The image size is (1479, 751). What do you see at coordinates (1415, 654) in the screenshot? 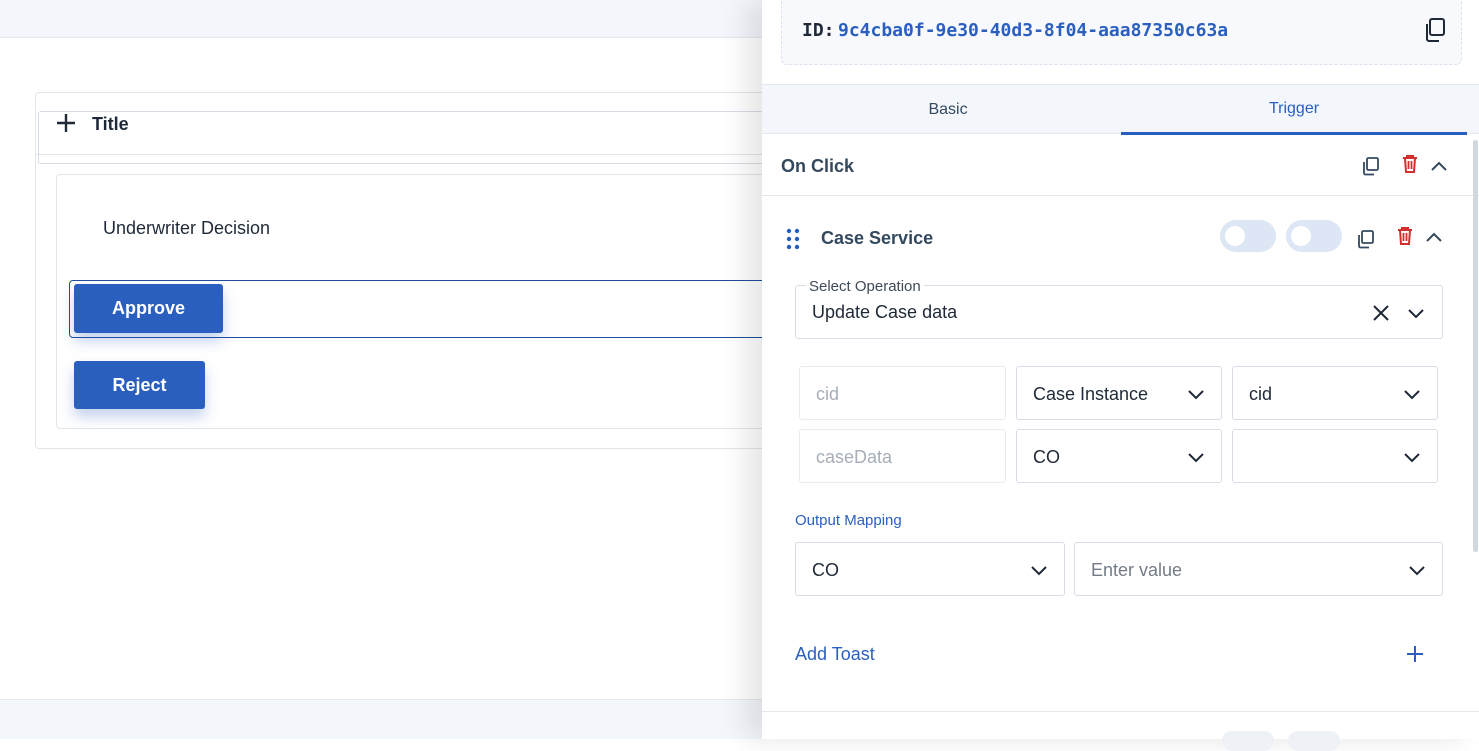
I see `plus-icon` at bounding box center [1415, 654].